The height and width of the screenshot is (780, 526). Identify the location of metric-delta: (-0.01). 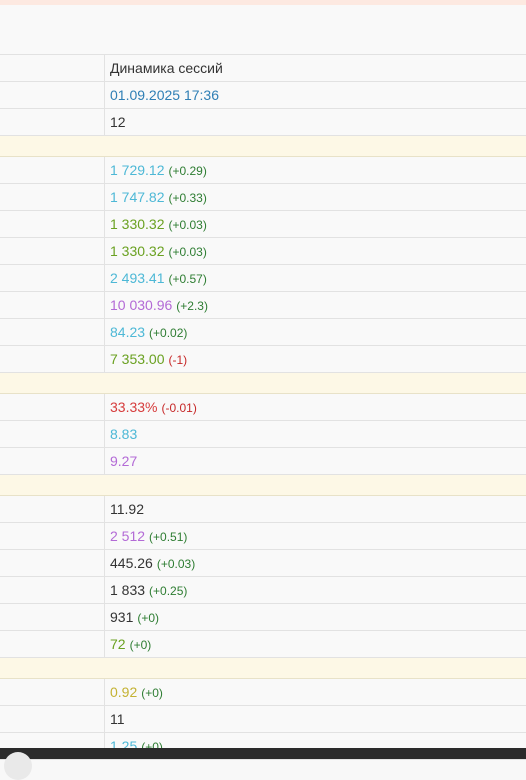
(179, 408).